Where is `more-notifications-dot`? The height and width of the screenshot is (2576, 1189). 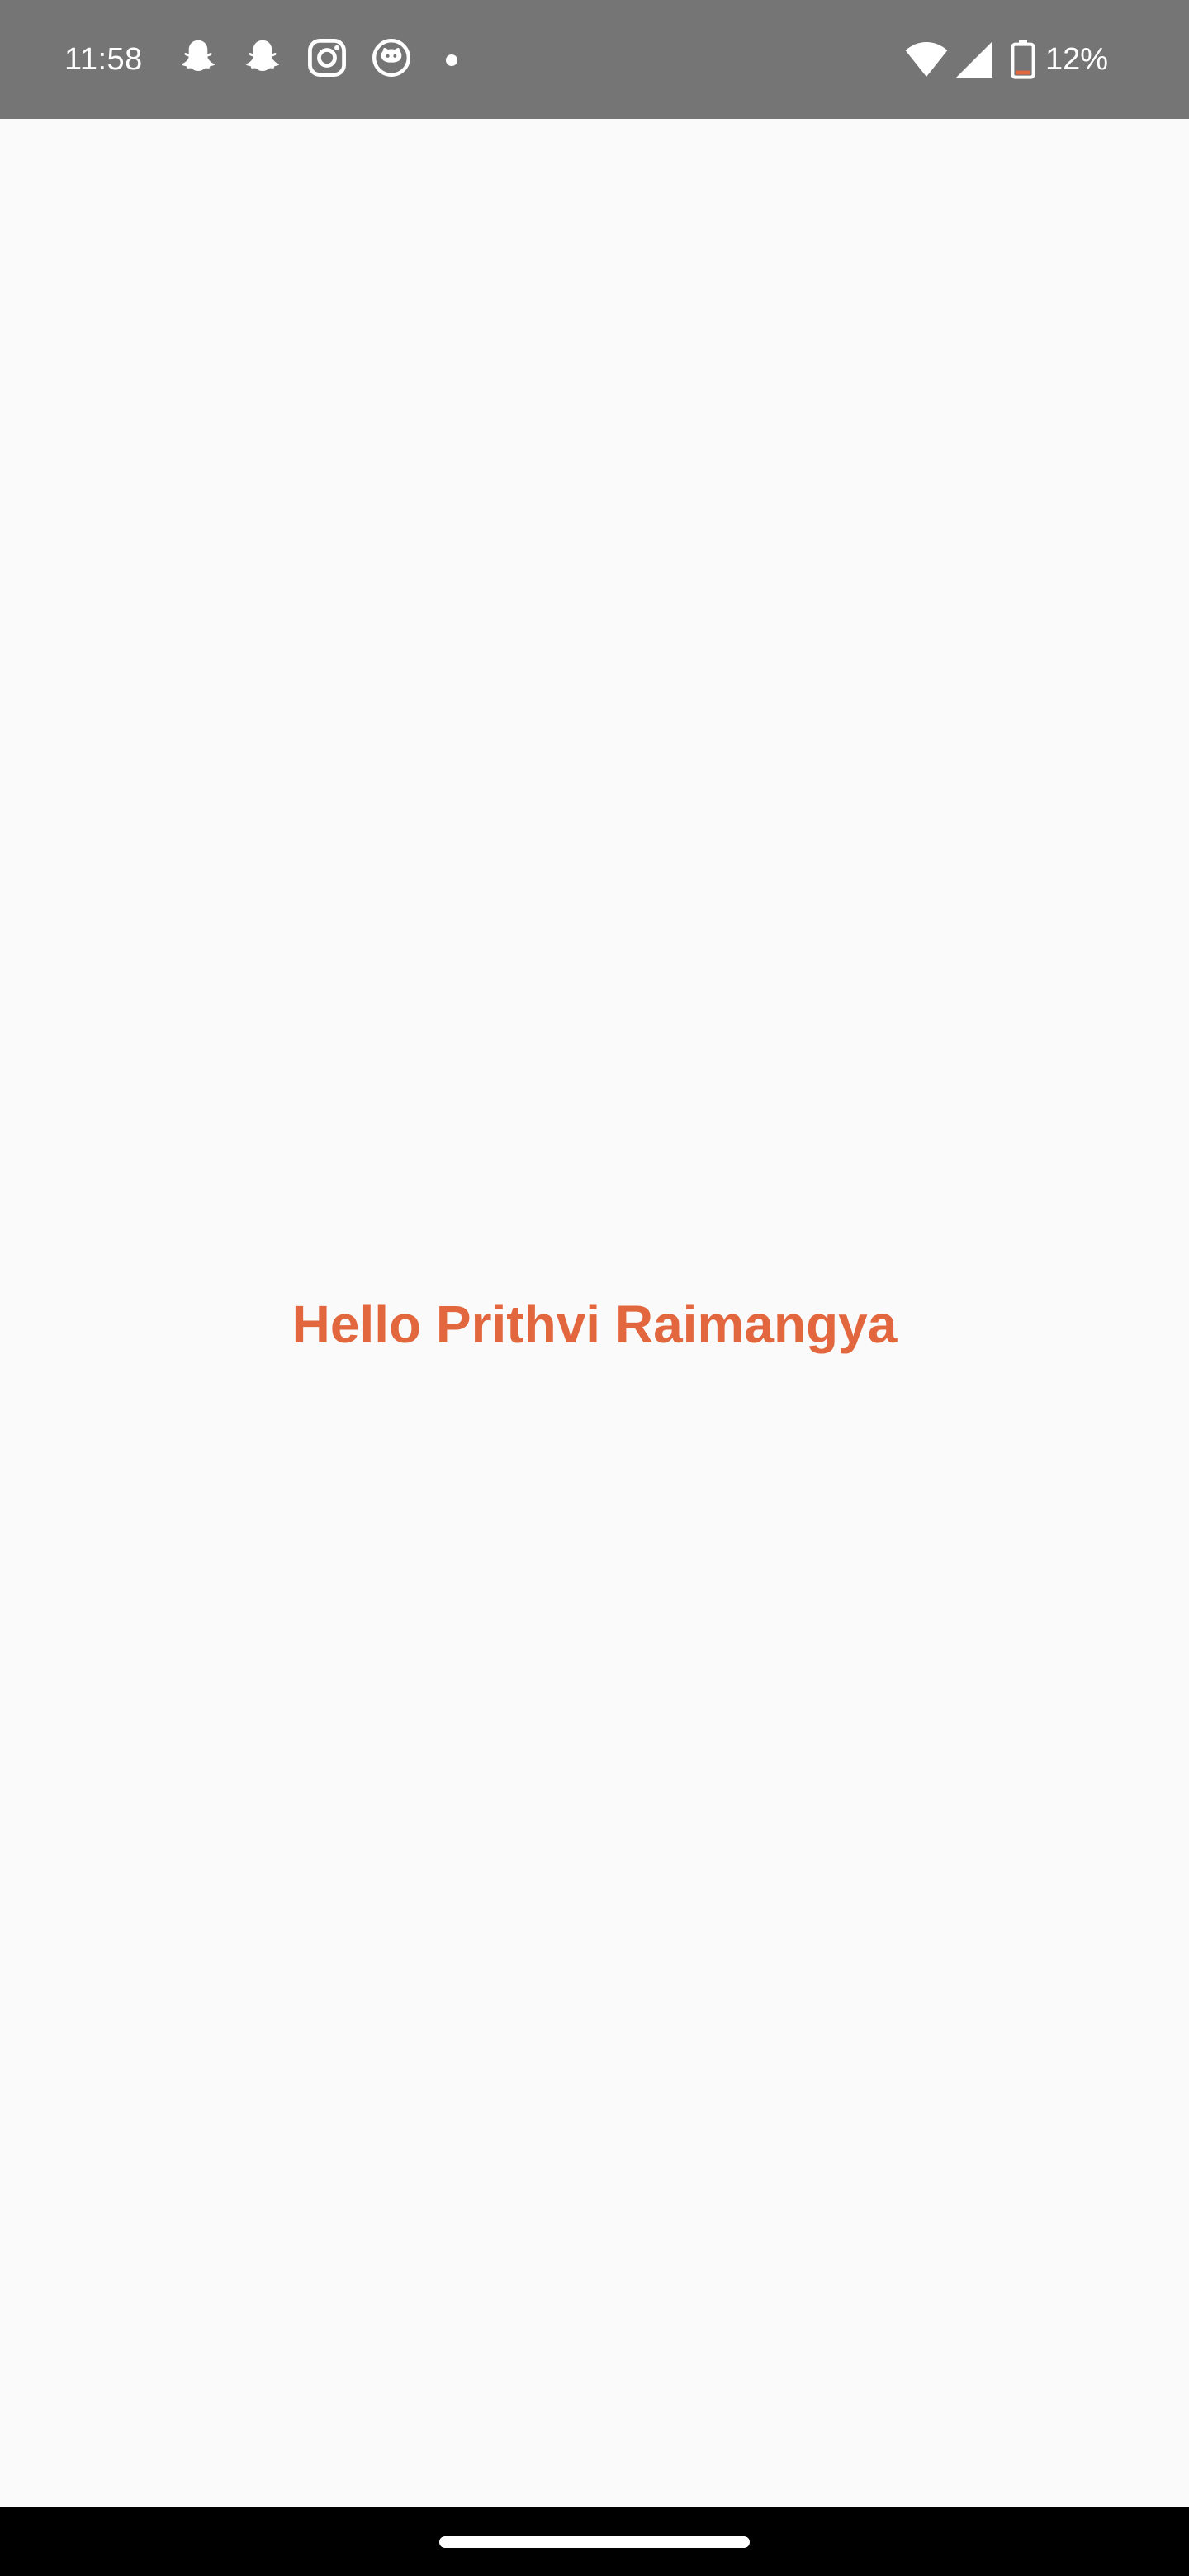 more-notifications-dot is located at coordinates (451, 60).